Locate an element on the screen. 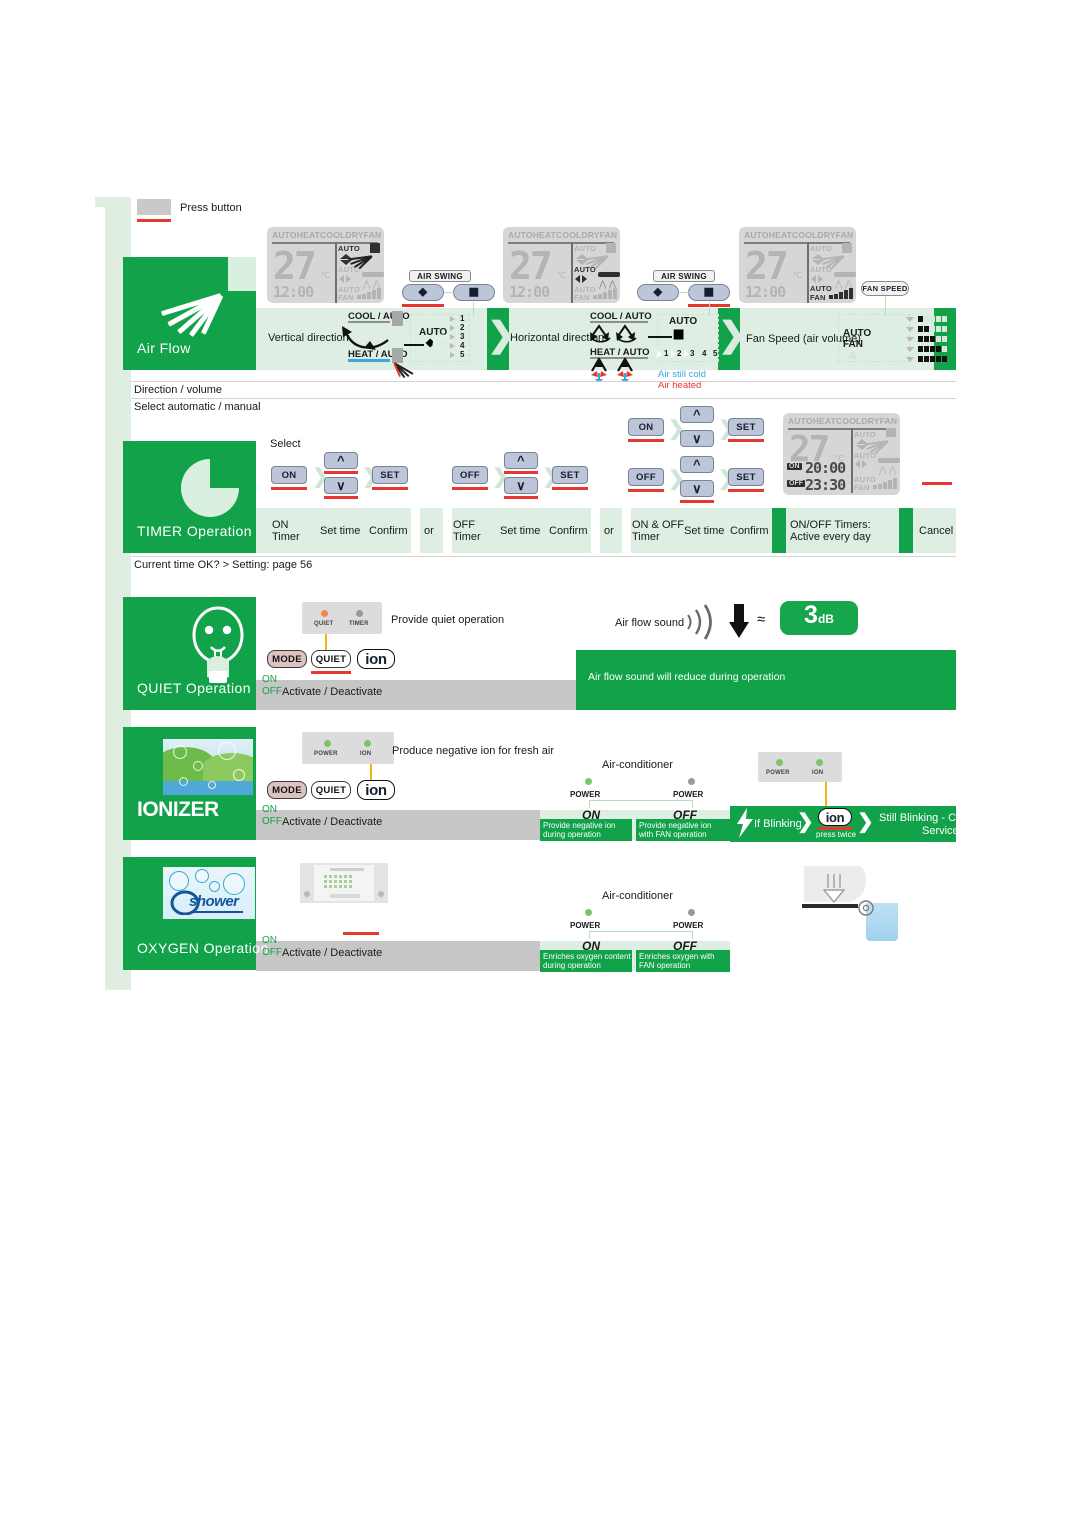  timer-on-button: ON is located at coordinates (289, 475).